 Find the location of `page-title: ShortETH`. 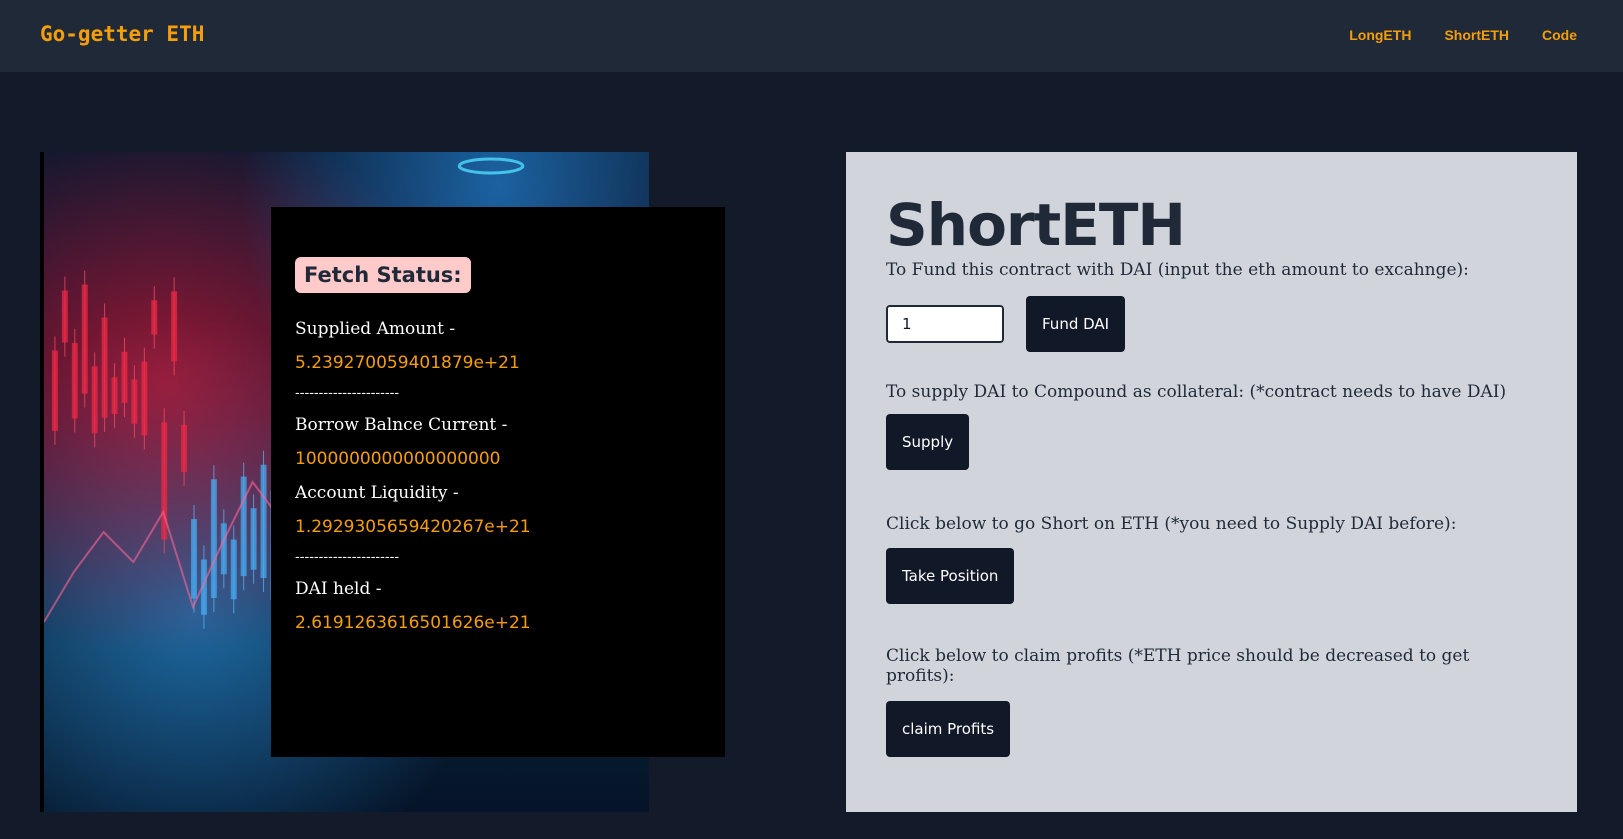

page-title: ShortETH is located at coordinates (1036, 225).